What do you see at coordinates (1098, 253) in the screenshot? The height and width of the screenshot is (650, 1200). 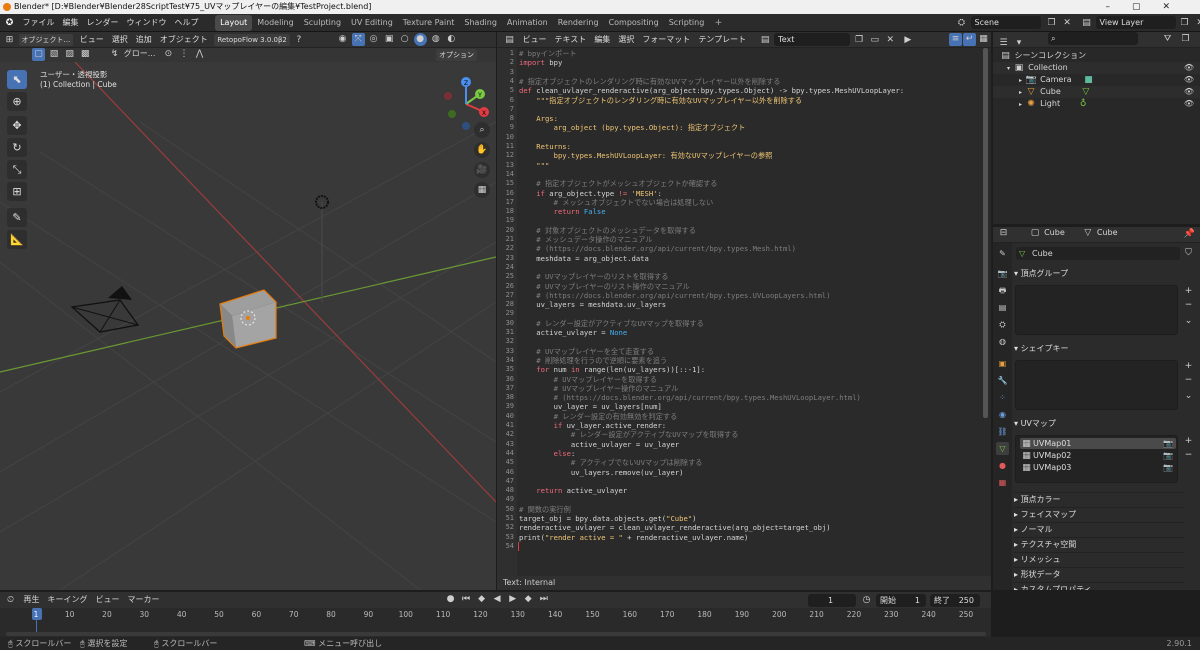 I see `datablock-name-field: ▽ Cube` at bounding box center [1098, 253].